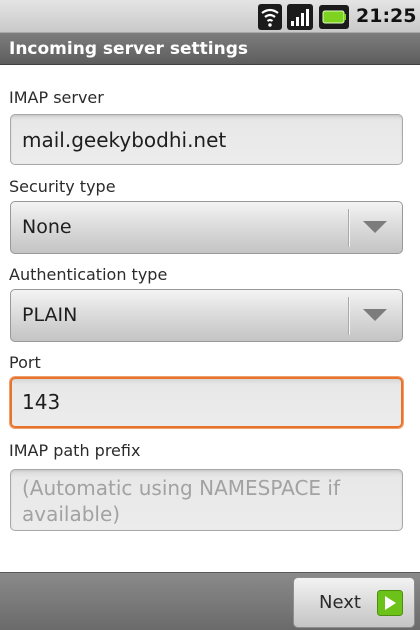 The image size is (420, 630). What do you see at coordinates (270, 17) in the screenshot?
I see `wifi-icon` at bounding box center [270, 17].